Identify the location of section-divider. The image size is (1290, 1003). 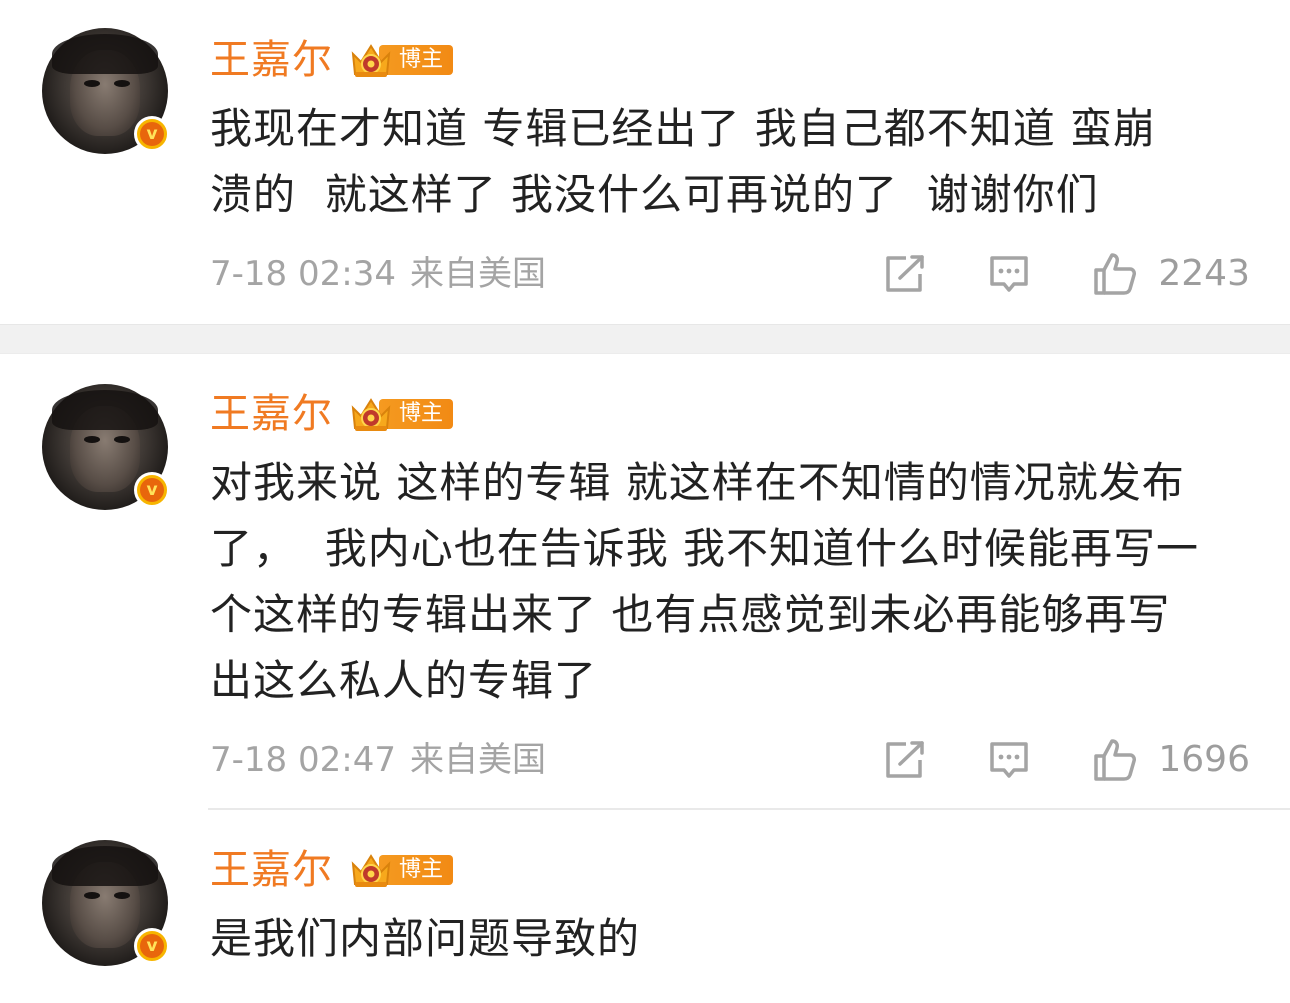
(645, 339).